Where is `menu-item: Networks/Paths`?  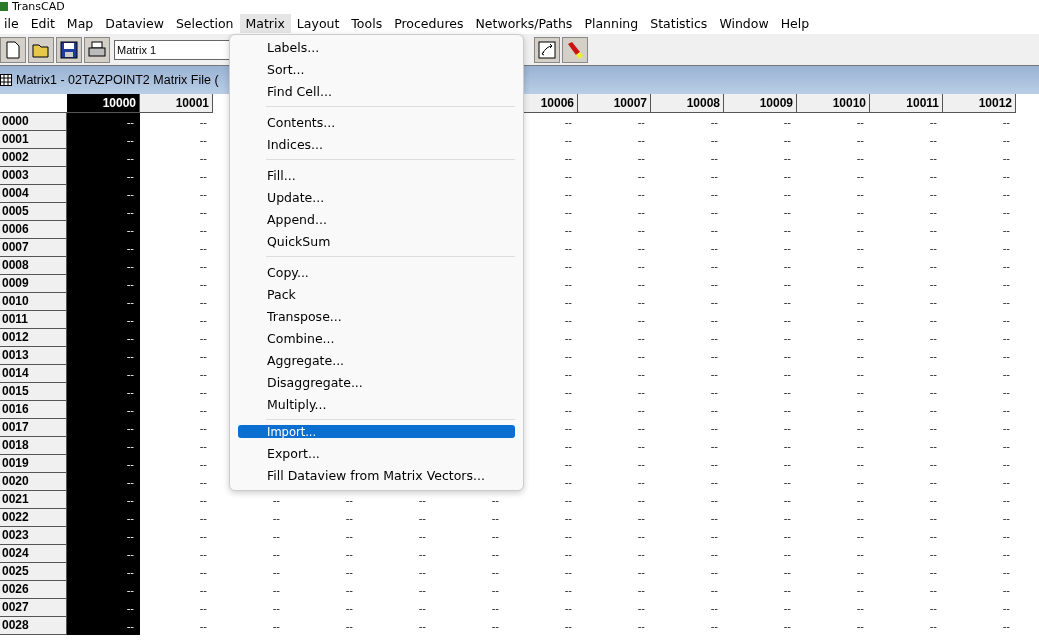
menu-item: Networks/Paths is located at coordinates (524, 23).